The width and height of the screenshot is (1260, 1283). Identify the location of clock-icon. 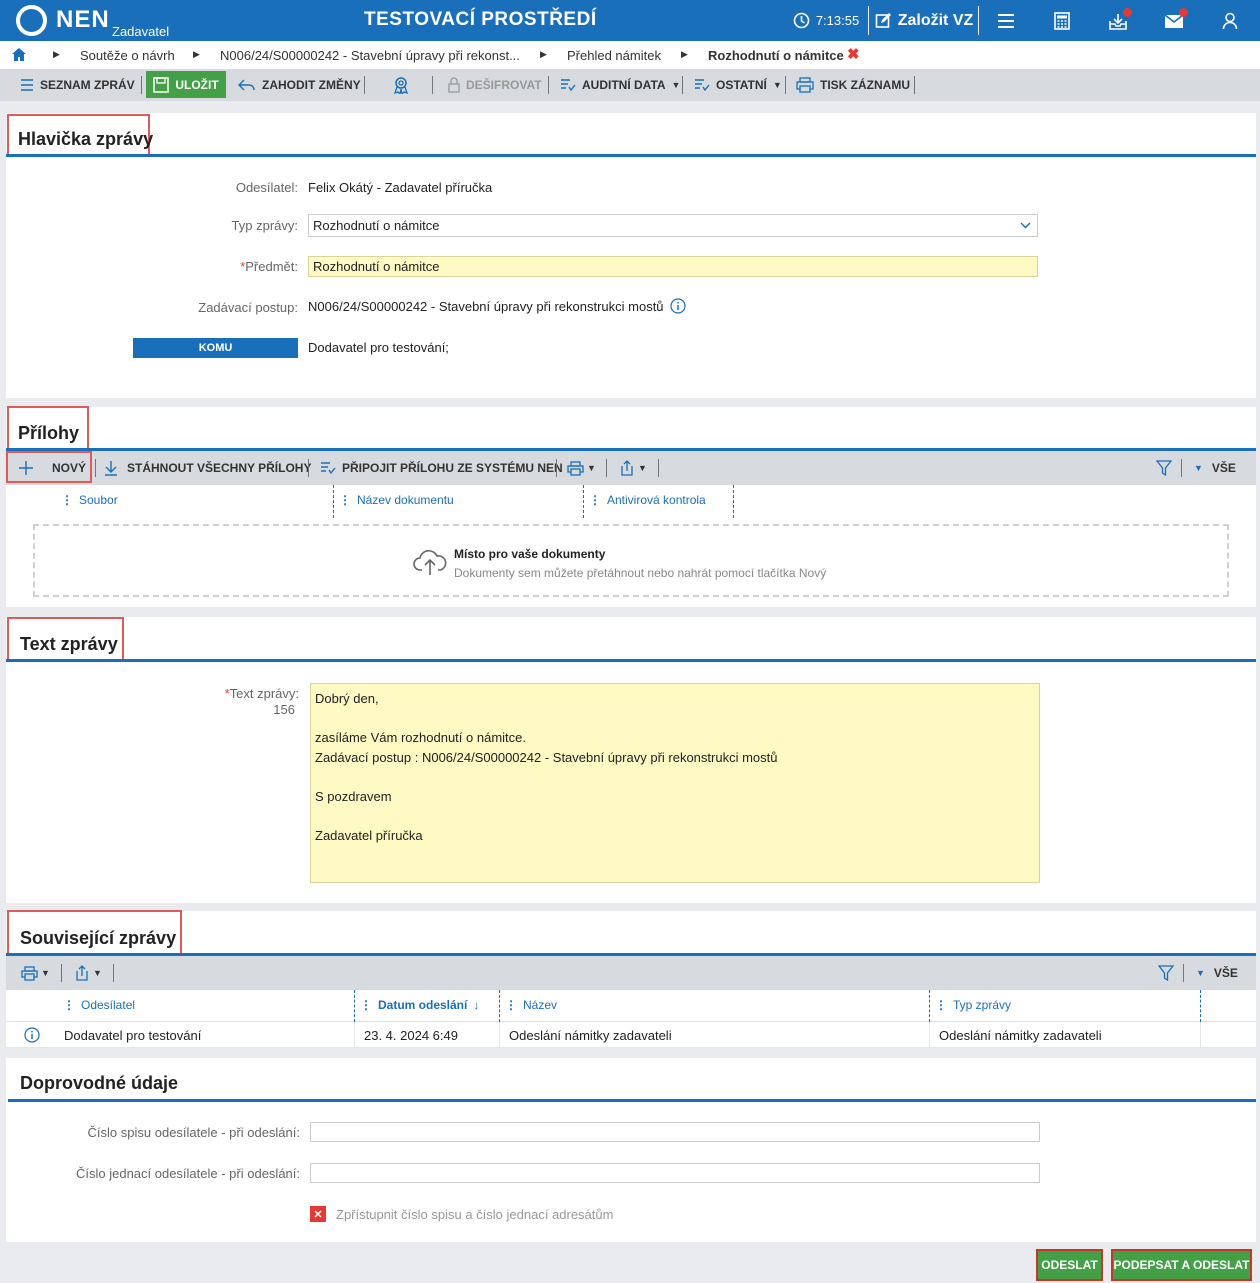
(801, 20).